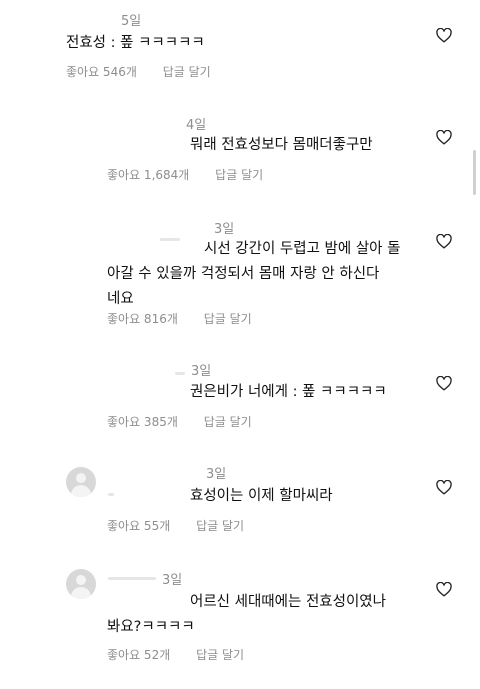  What do you see at coordinates (281, 145) in the screenshot?
I see `comment-text: 뭐래 전효성보다 몸매더좋구만` at bounding box center [281, 145].